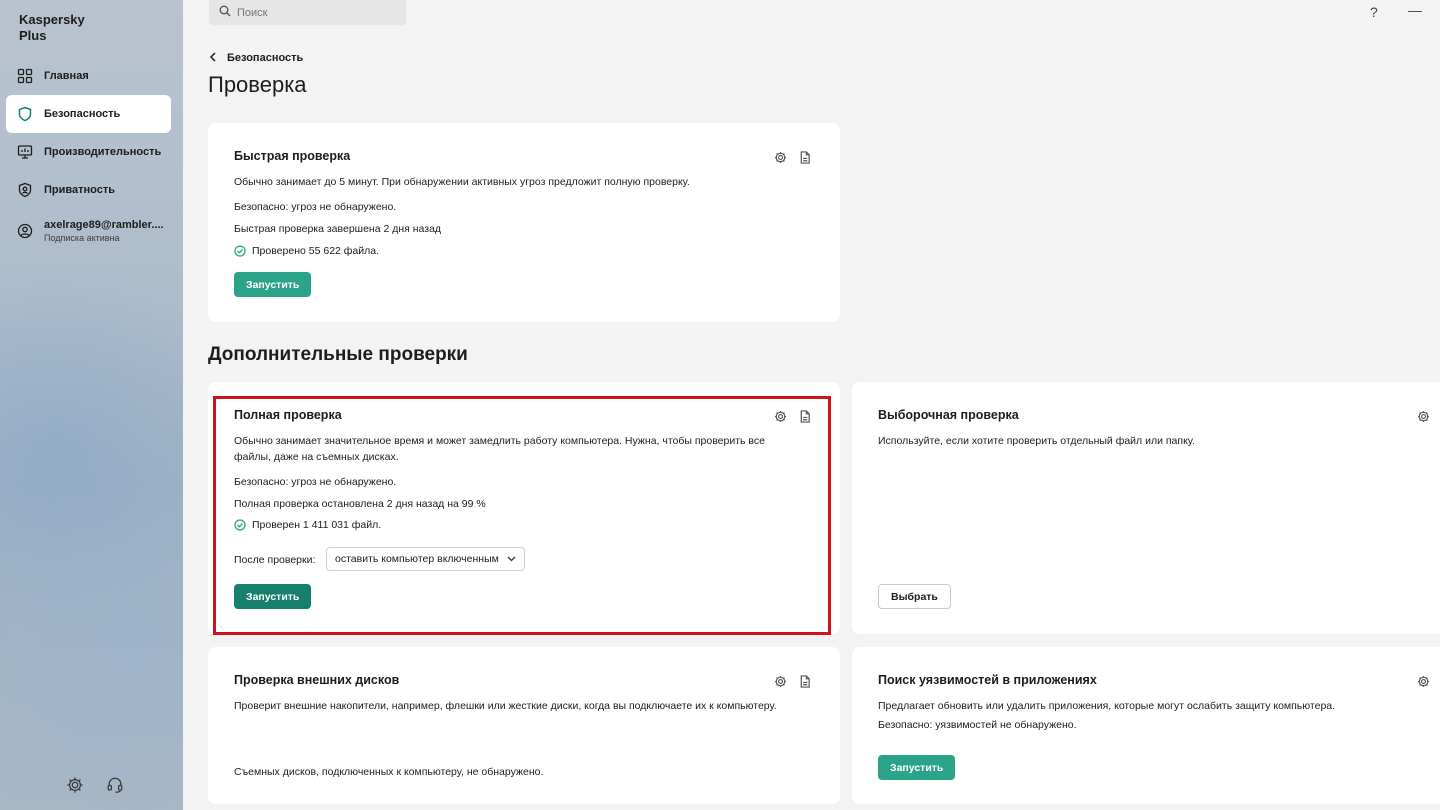  What do you see at coordinates (52, 19) in the screenshot?
I see `app-title-line1: Kaspersky` at bounding box center [52, 19].